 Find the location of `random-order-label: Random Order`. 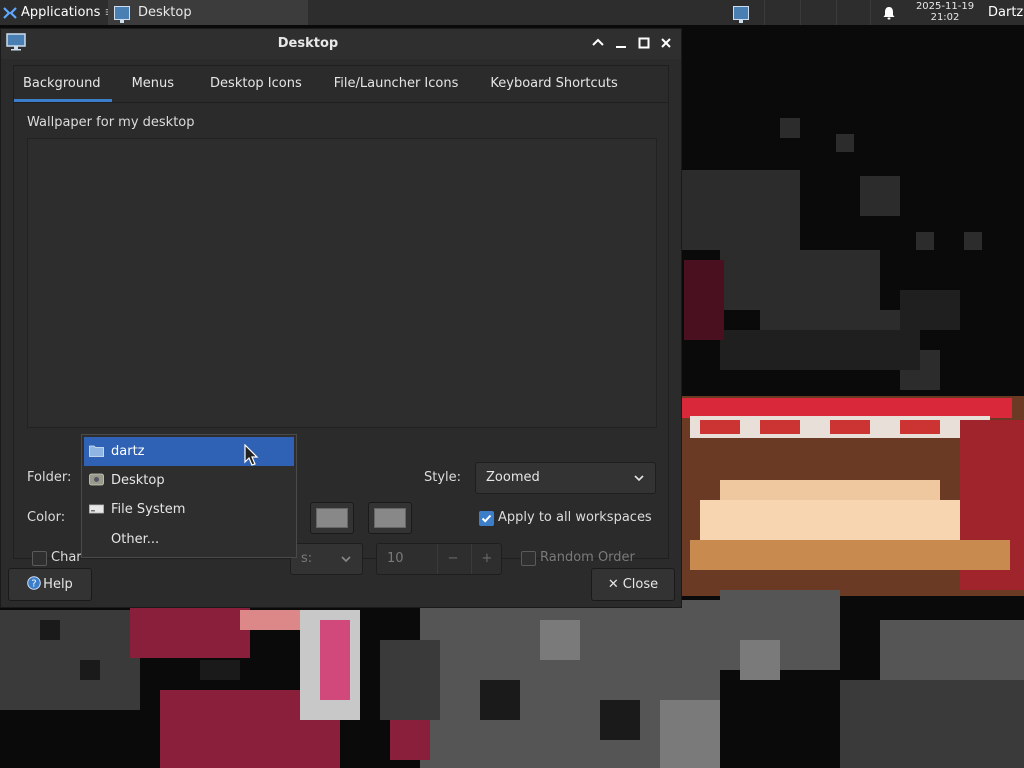

random-order-label: Random Order is located at coordinates (587, 557).